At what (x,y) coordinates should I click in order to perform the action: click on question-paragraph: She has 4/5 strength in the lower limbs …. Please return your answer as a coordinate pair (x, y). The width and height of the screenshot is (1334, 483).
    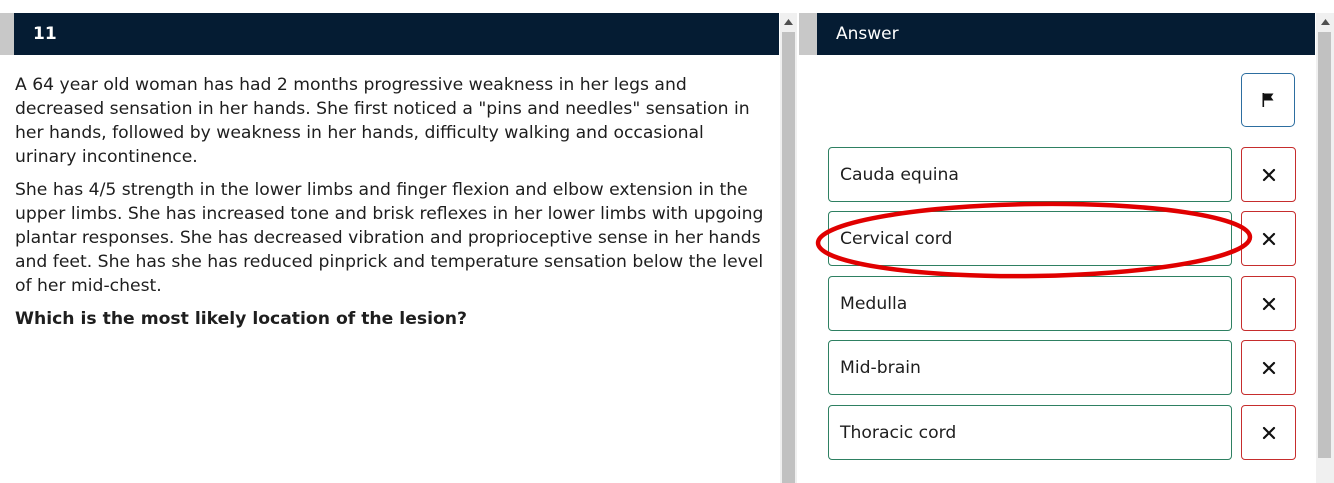
    Looking at the image, I should click on (389, 238).